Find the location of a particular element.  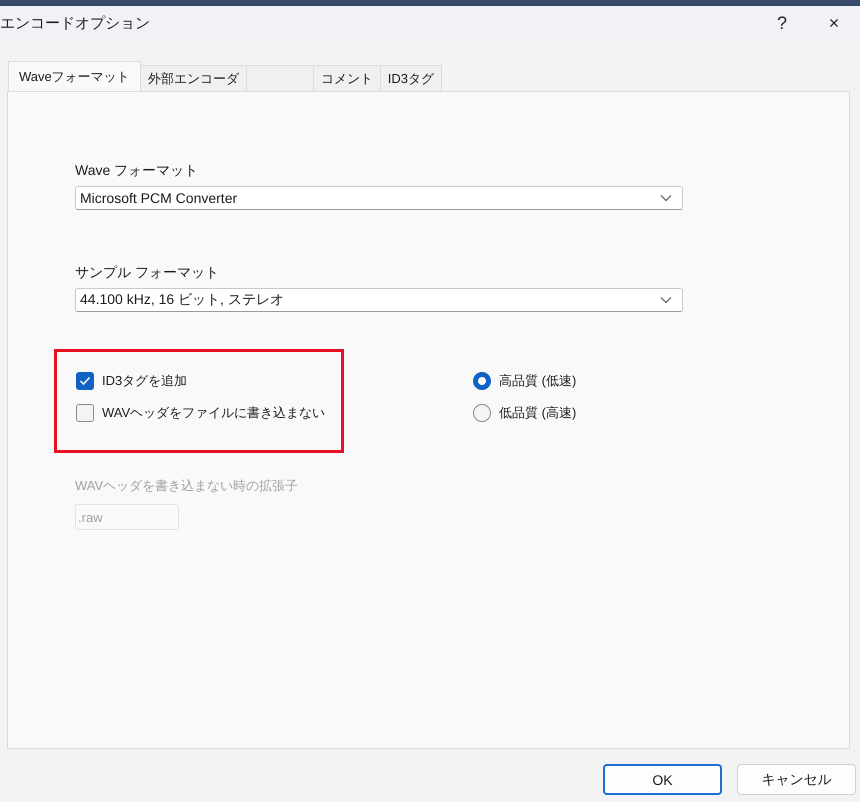

field-label: サンプル フォーマット is located at coordinates (147, 273).